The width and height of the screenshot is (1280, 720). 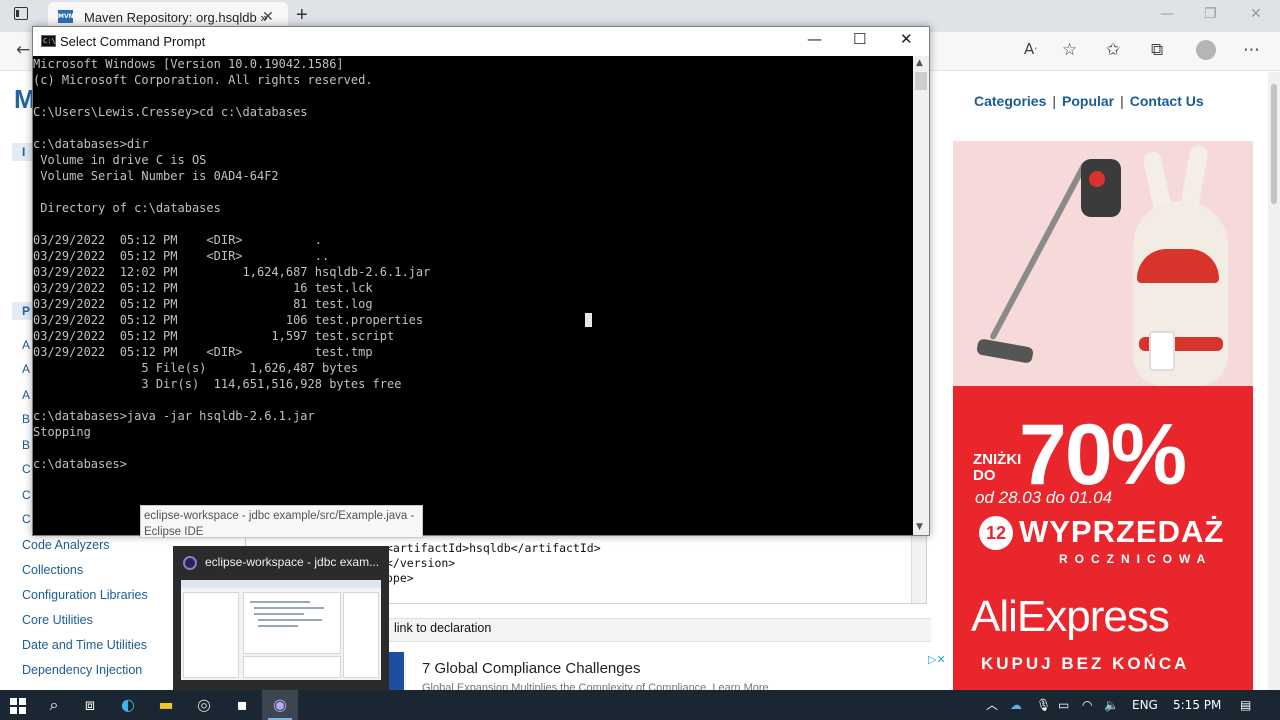 What do you see at coordinates (937, 659) in the screenshot?
I see `ad-choices-icon: ▷✕` at bounding box center [937, 659].